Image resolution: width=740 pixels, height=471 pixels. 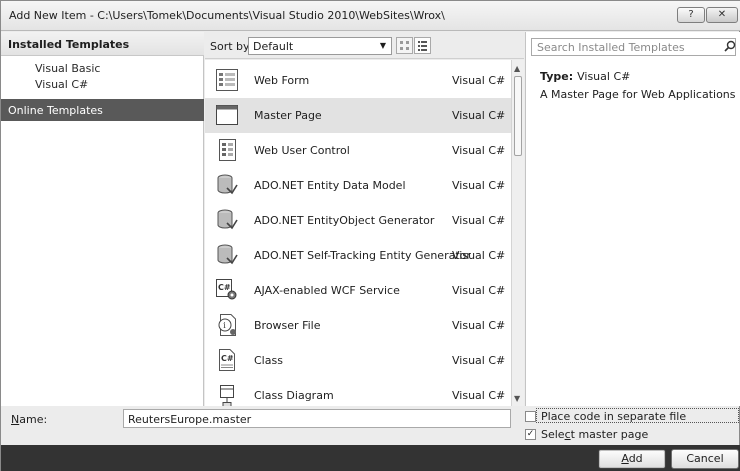 What do you see at coordinates (344, 220) in the screenshot?
I see `template-name: ADO.NET EntityObject Generator` at bounding box center [344, 220].